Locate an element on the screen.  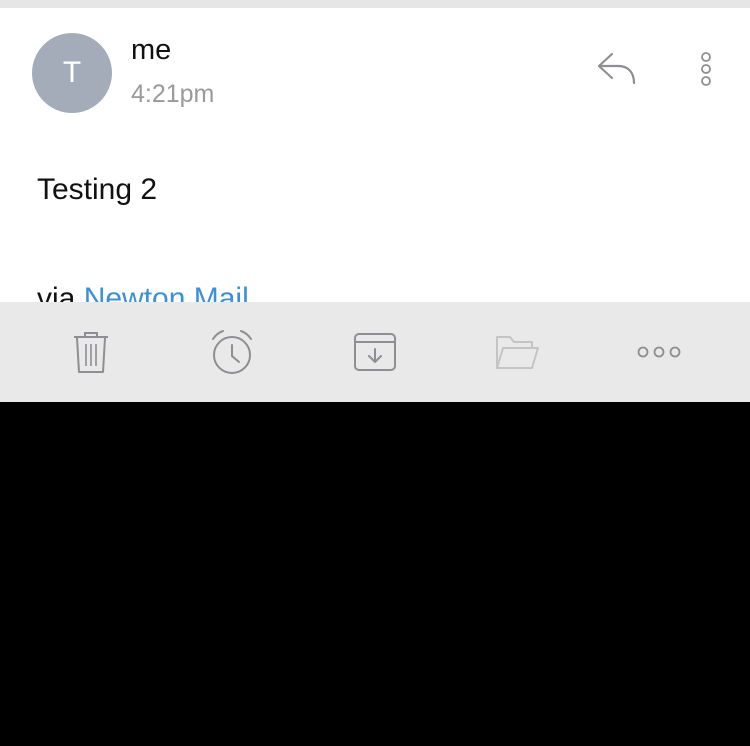
bottom-toolbar is located at coordinates (375, 352).